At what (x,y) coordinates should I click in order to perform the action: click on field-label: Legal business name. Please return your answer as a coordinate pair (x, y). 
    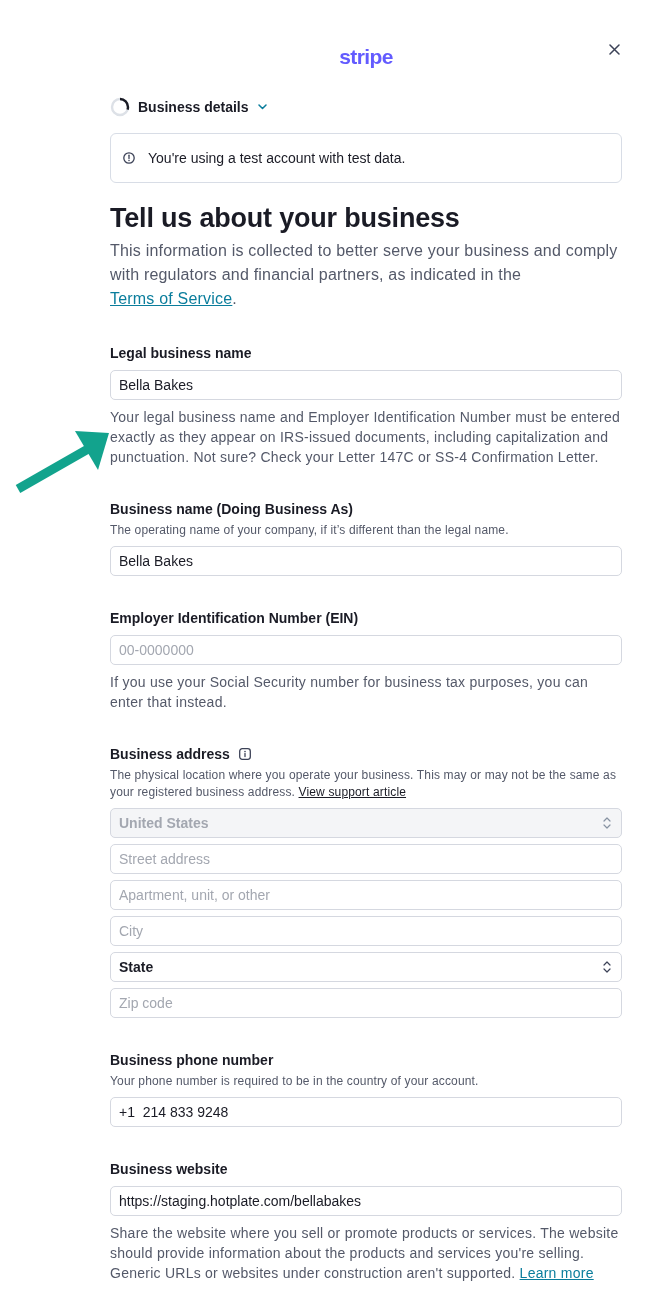
    Looking at the image, I should click on (181, 353).